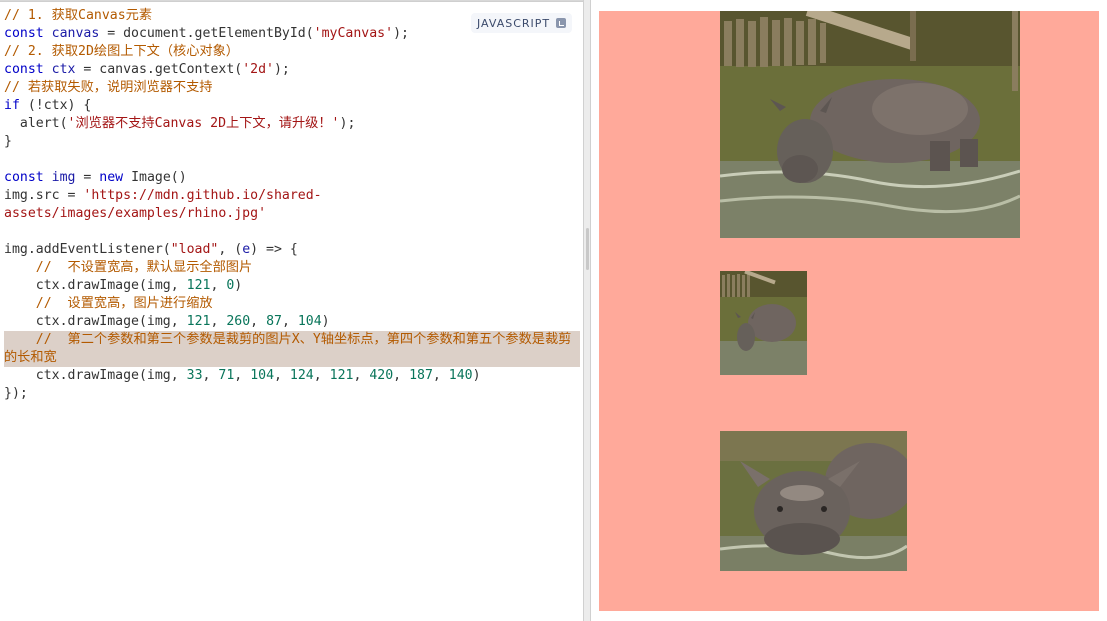  I want to click on code-line: ctx.drawImage(img, 121, 260, 87, 104), so click(167, 321).